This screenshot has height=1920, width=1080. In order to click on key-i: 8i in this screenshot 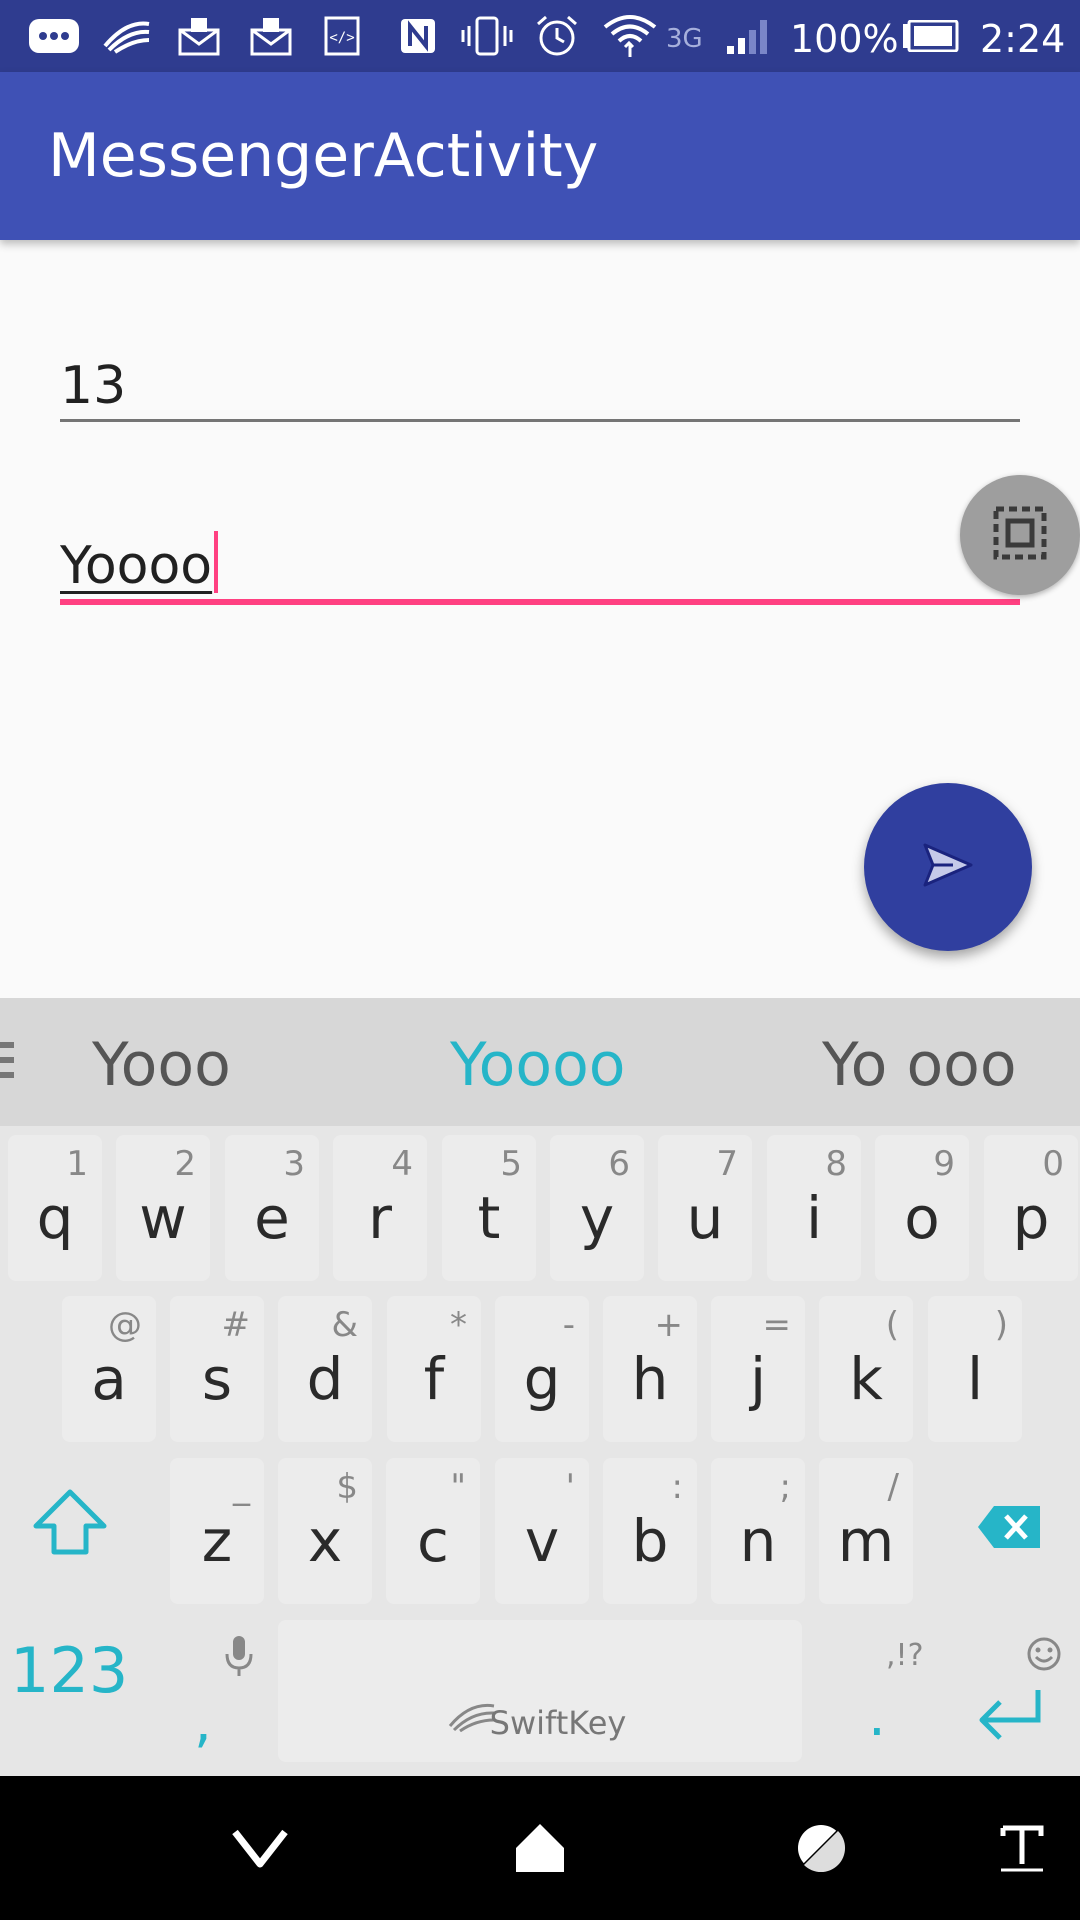, I will do `click(814, 1208)`.